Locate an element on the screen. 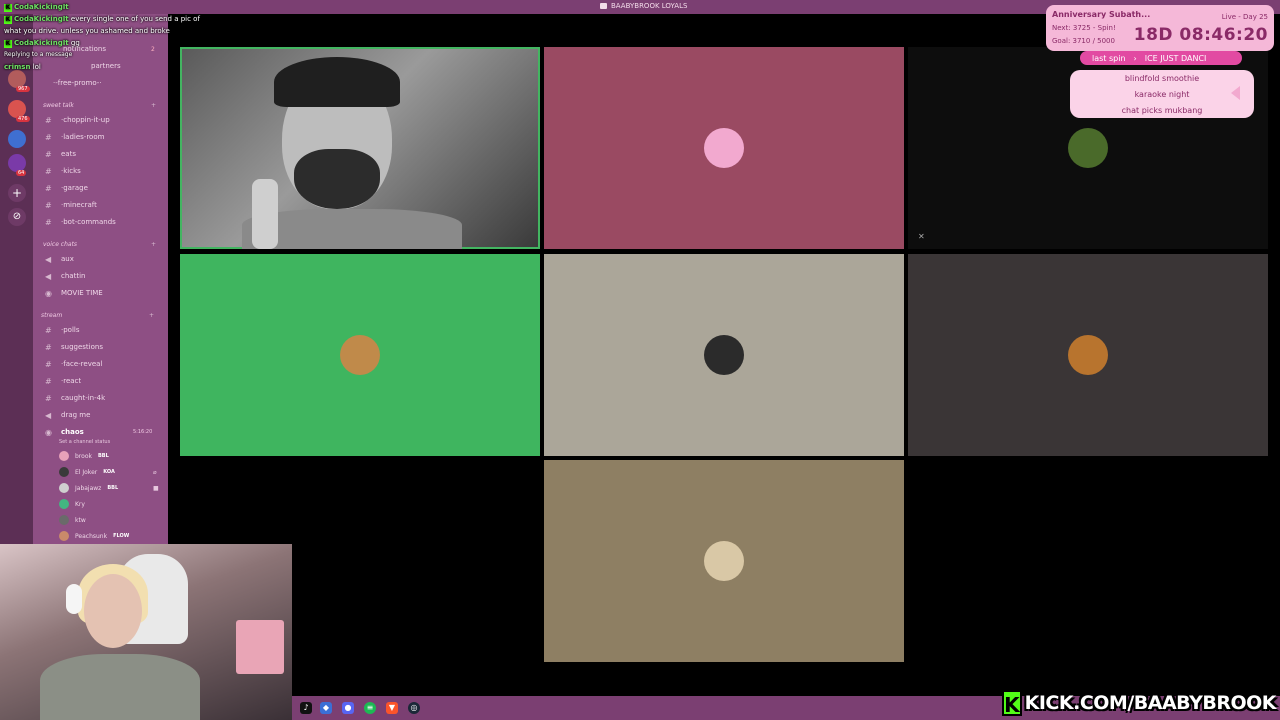 This screenshot has height=720, width=1280. streamer-face is located at coordinates (113, 611).